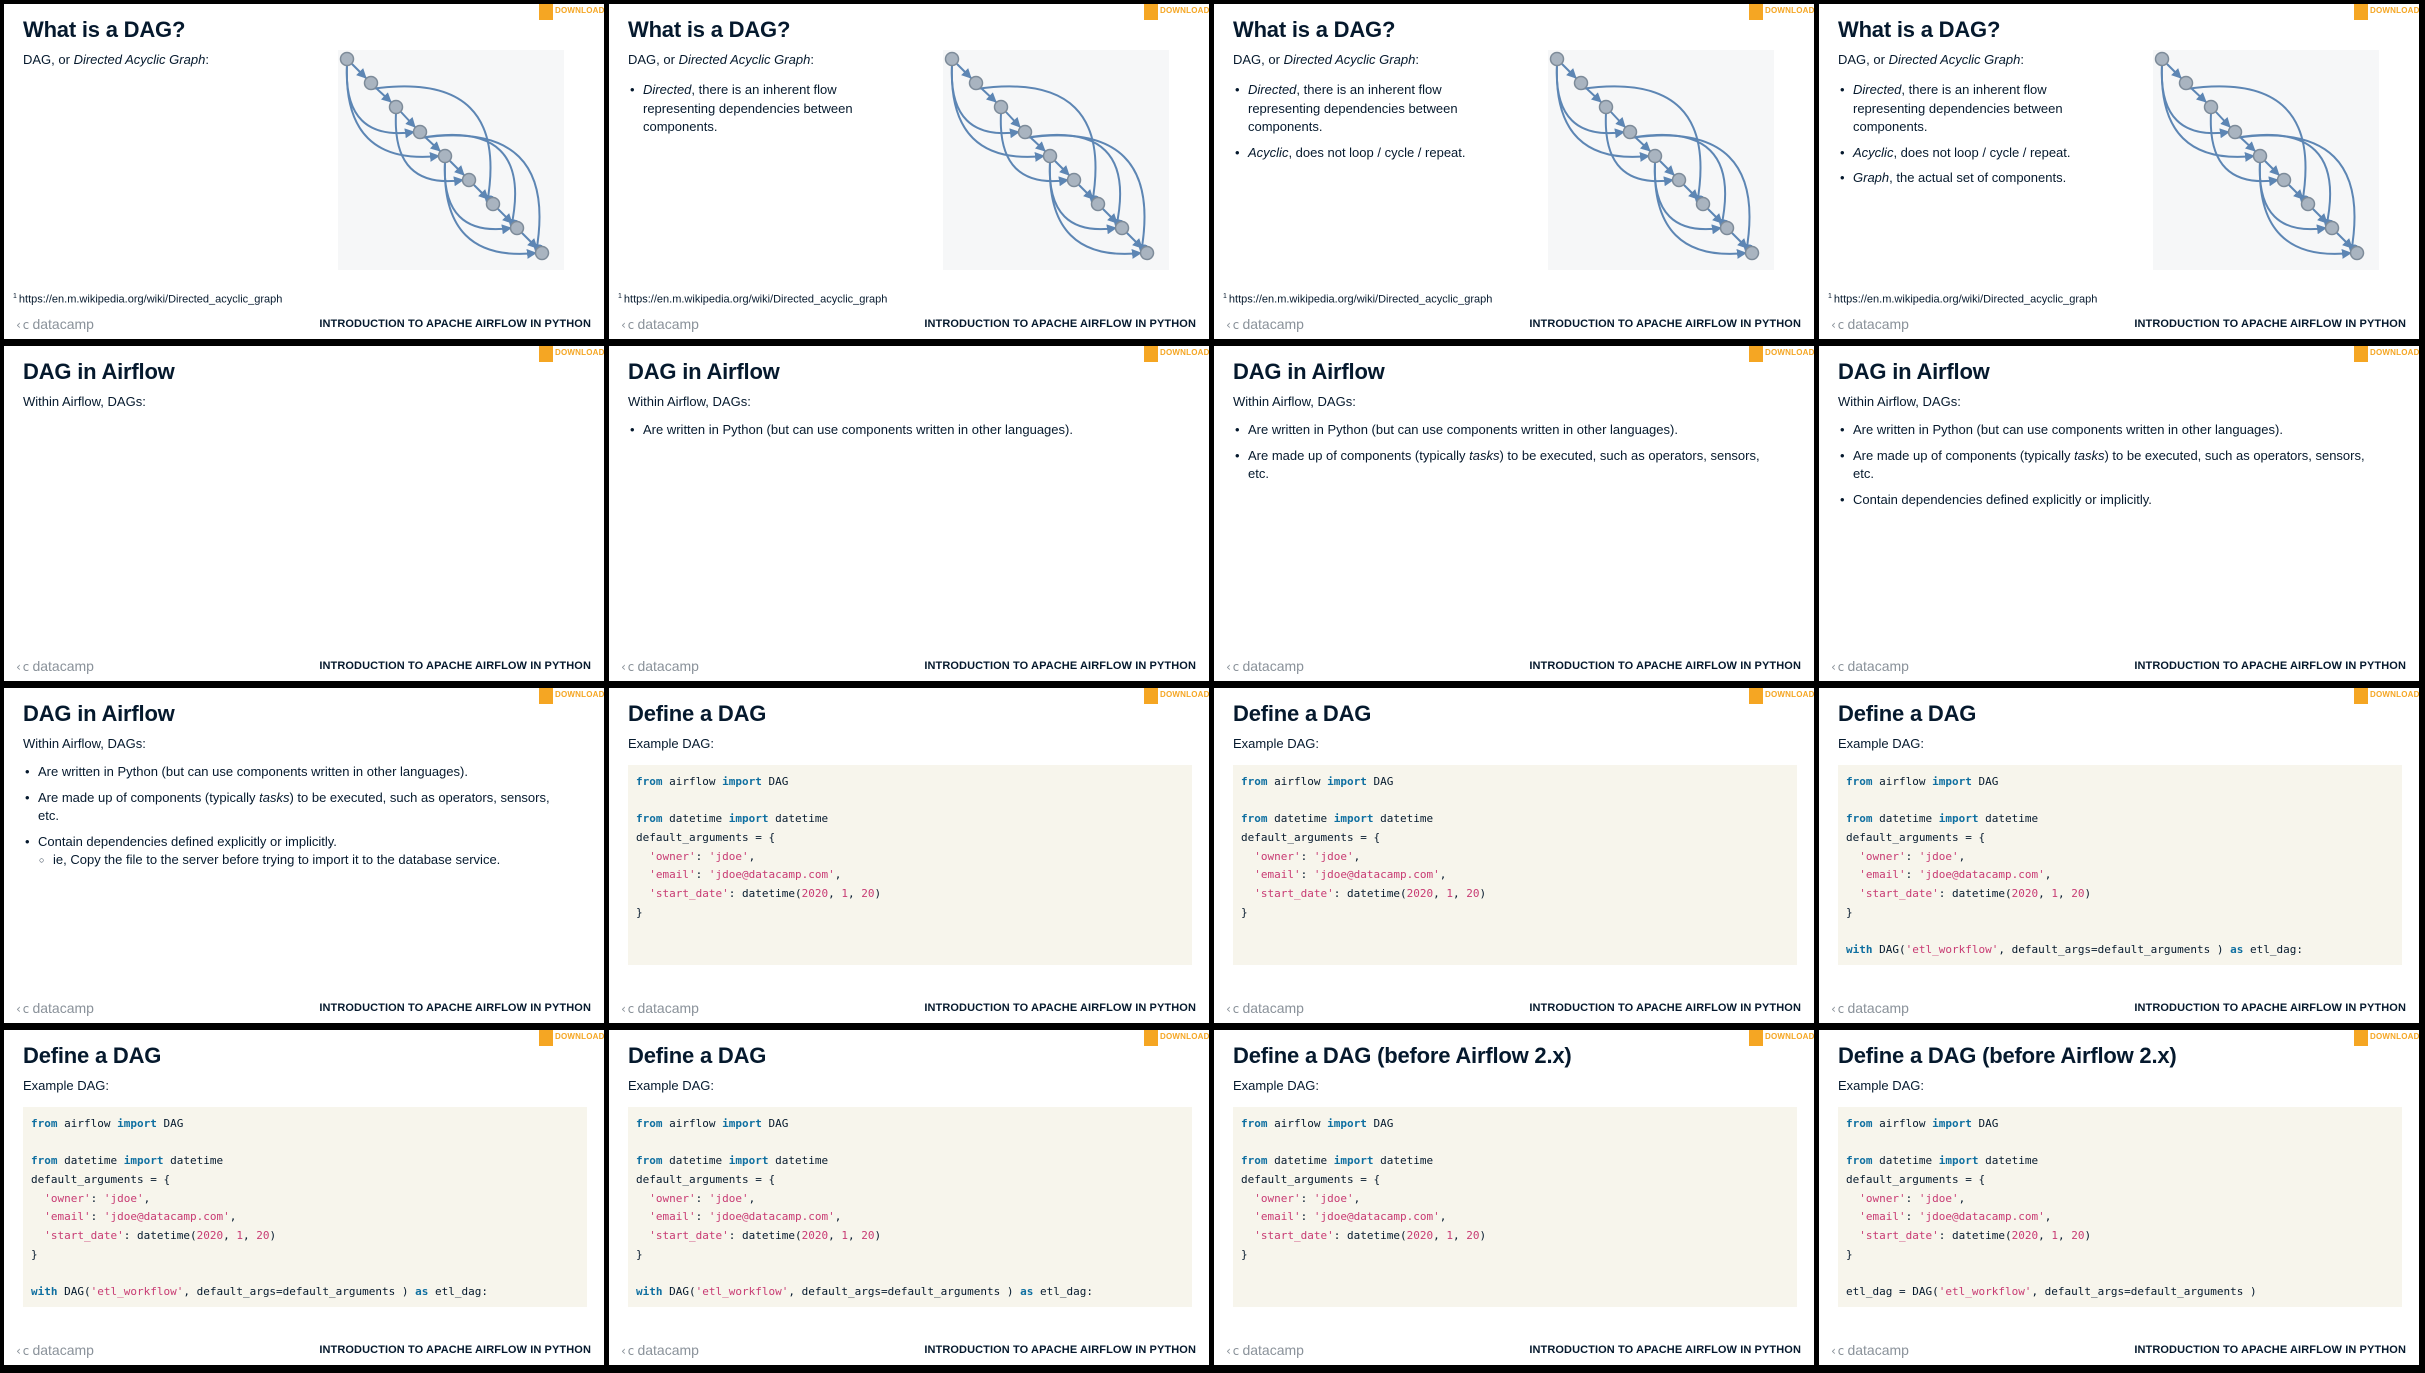  What do you see at coordinates (2273, 950) in the screenshot?
I see `code-token: etl_dag:` at bounding box center [2273, 950].